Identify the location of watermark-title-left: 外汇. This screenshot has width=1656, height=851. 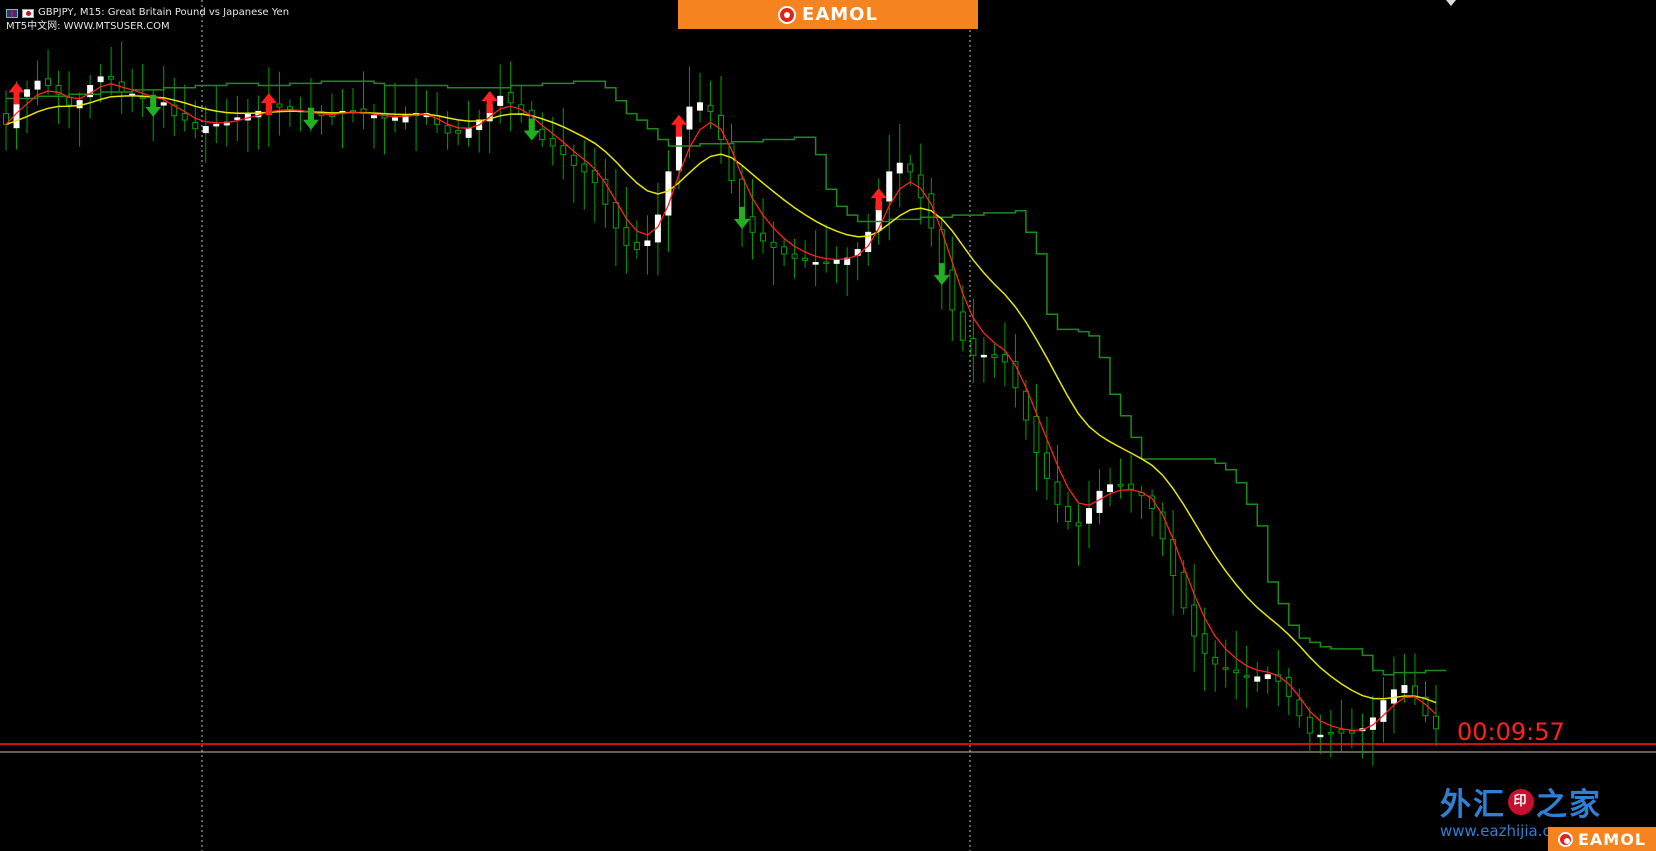
(1473, 805).